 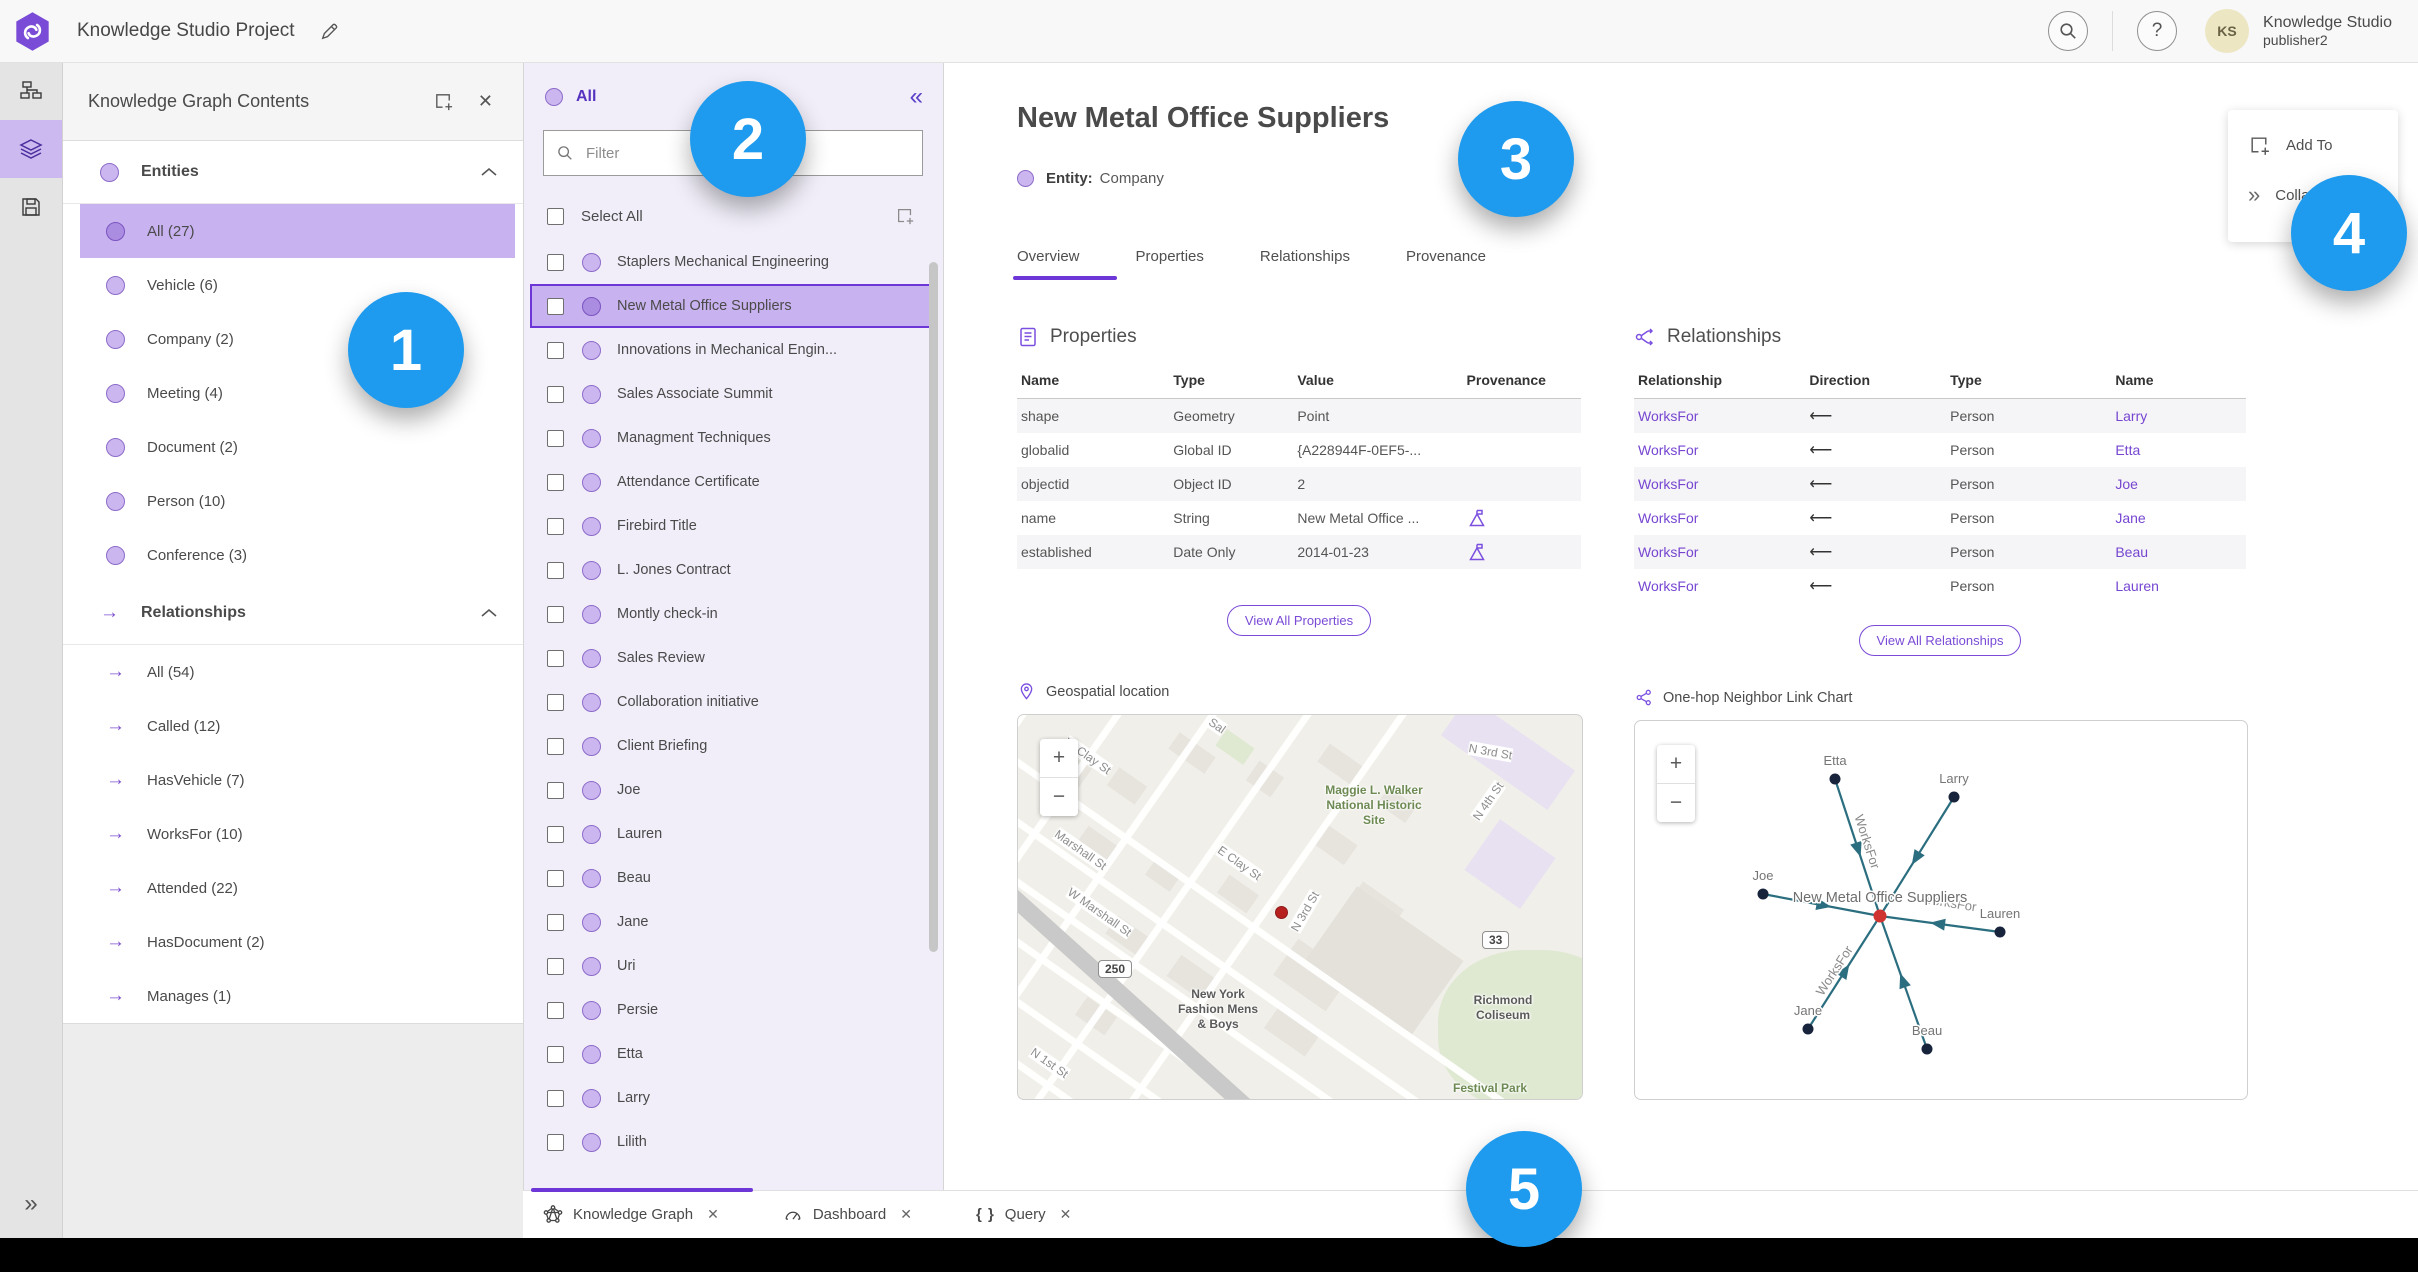 What do you see at coordinates (443, 101) in the screenshot?
I see `add-to-new-button` at bounding box center [443, 101].